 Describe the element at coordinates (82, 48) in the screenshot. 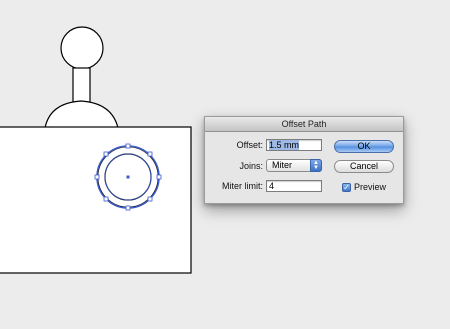

I see `drawing-head` at that location.